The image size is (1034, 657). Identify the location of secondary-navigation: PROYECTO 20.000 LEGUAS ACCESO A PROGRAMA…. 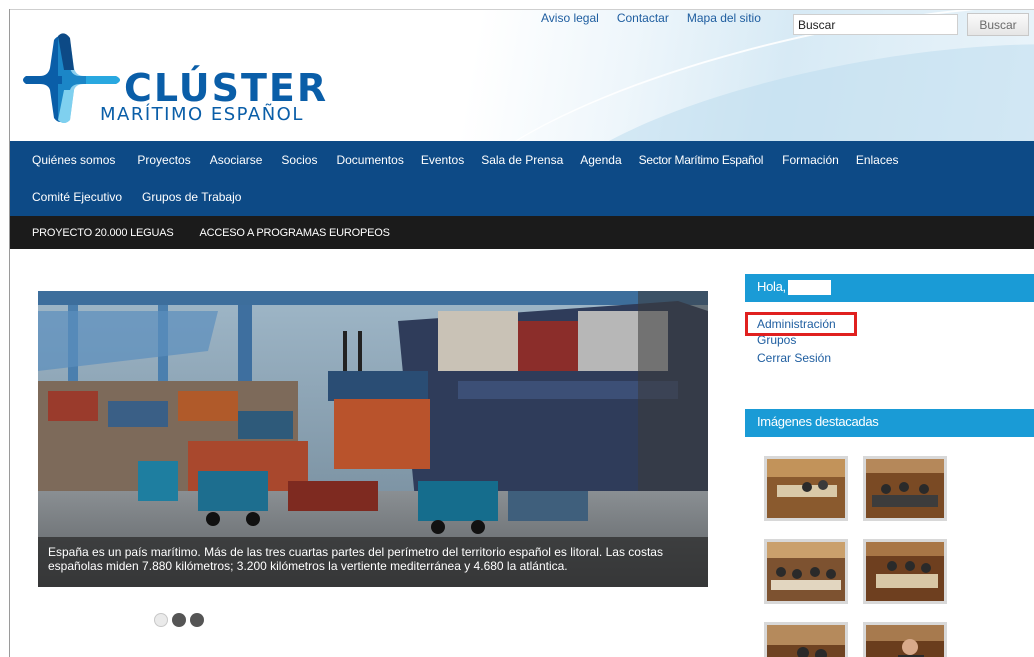
(522, 232).